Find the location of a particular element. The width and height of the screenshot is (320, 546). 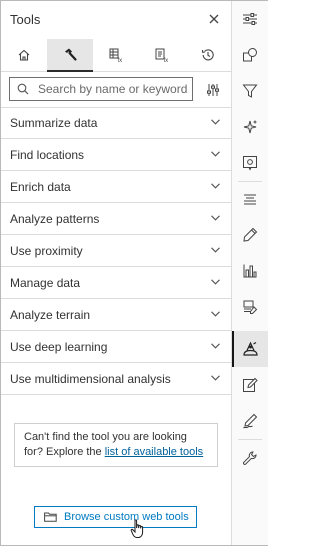

tool-tabs: fx fx is located at coordinates (116, 55).